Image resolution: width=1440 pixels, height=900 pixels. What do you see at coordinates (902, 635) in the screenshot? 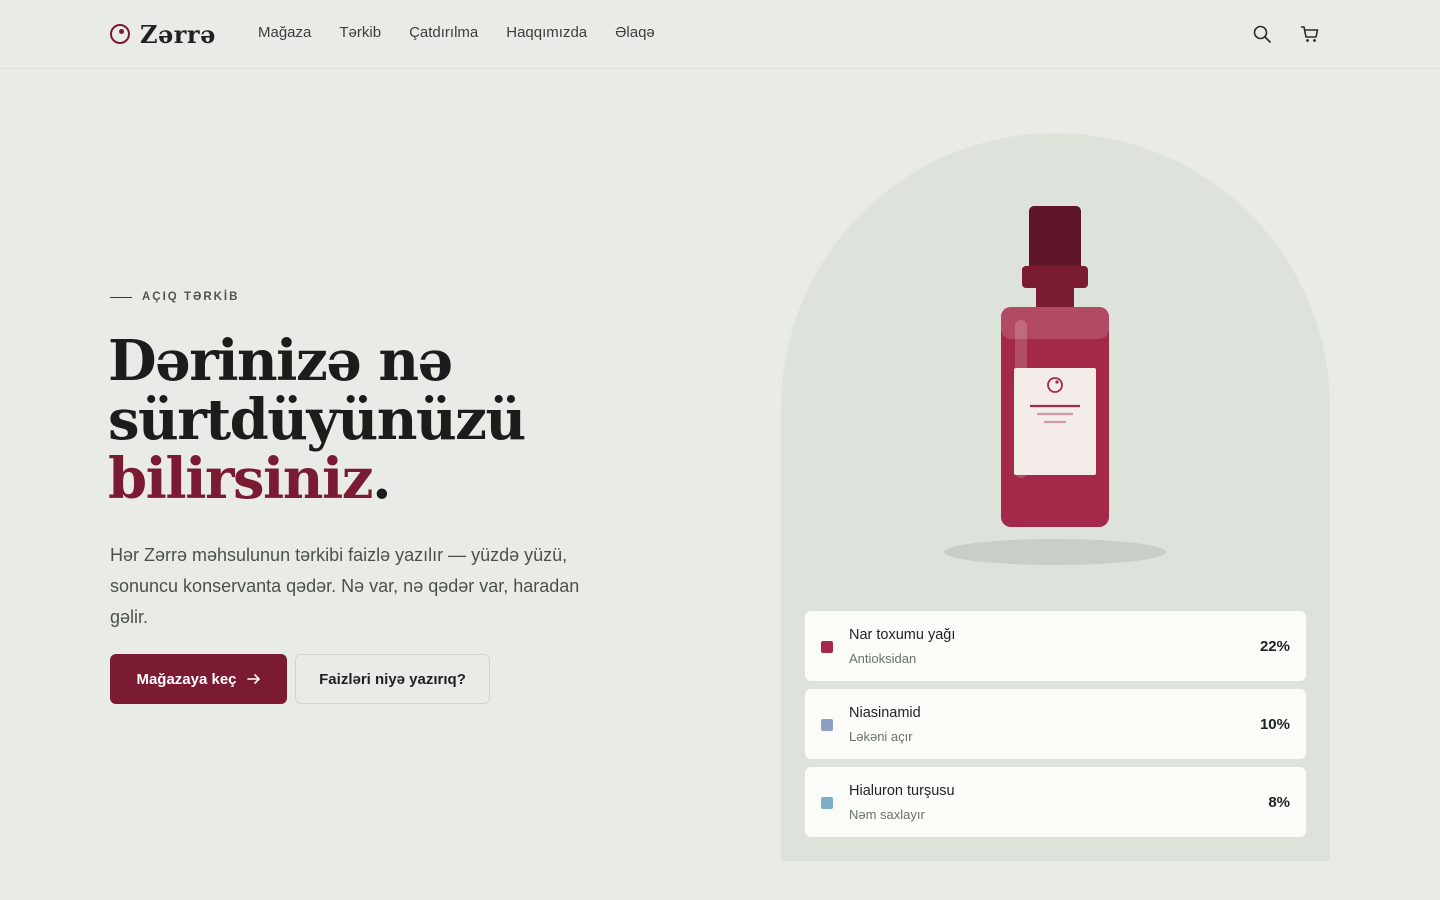
I see `ingredient-name: Nar toxumu yağı` at bounding box center [902, 635].